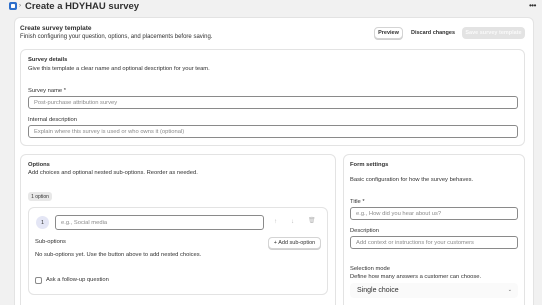  Describe the element at coordinates (159, 222) in the screenshot. I see `option-label-input: e.g., Social media` at that location.